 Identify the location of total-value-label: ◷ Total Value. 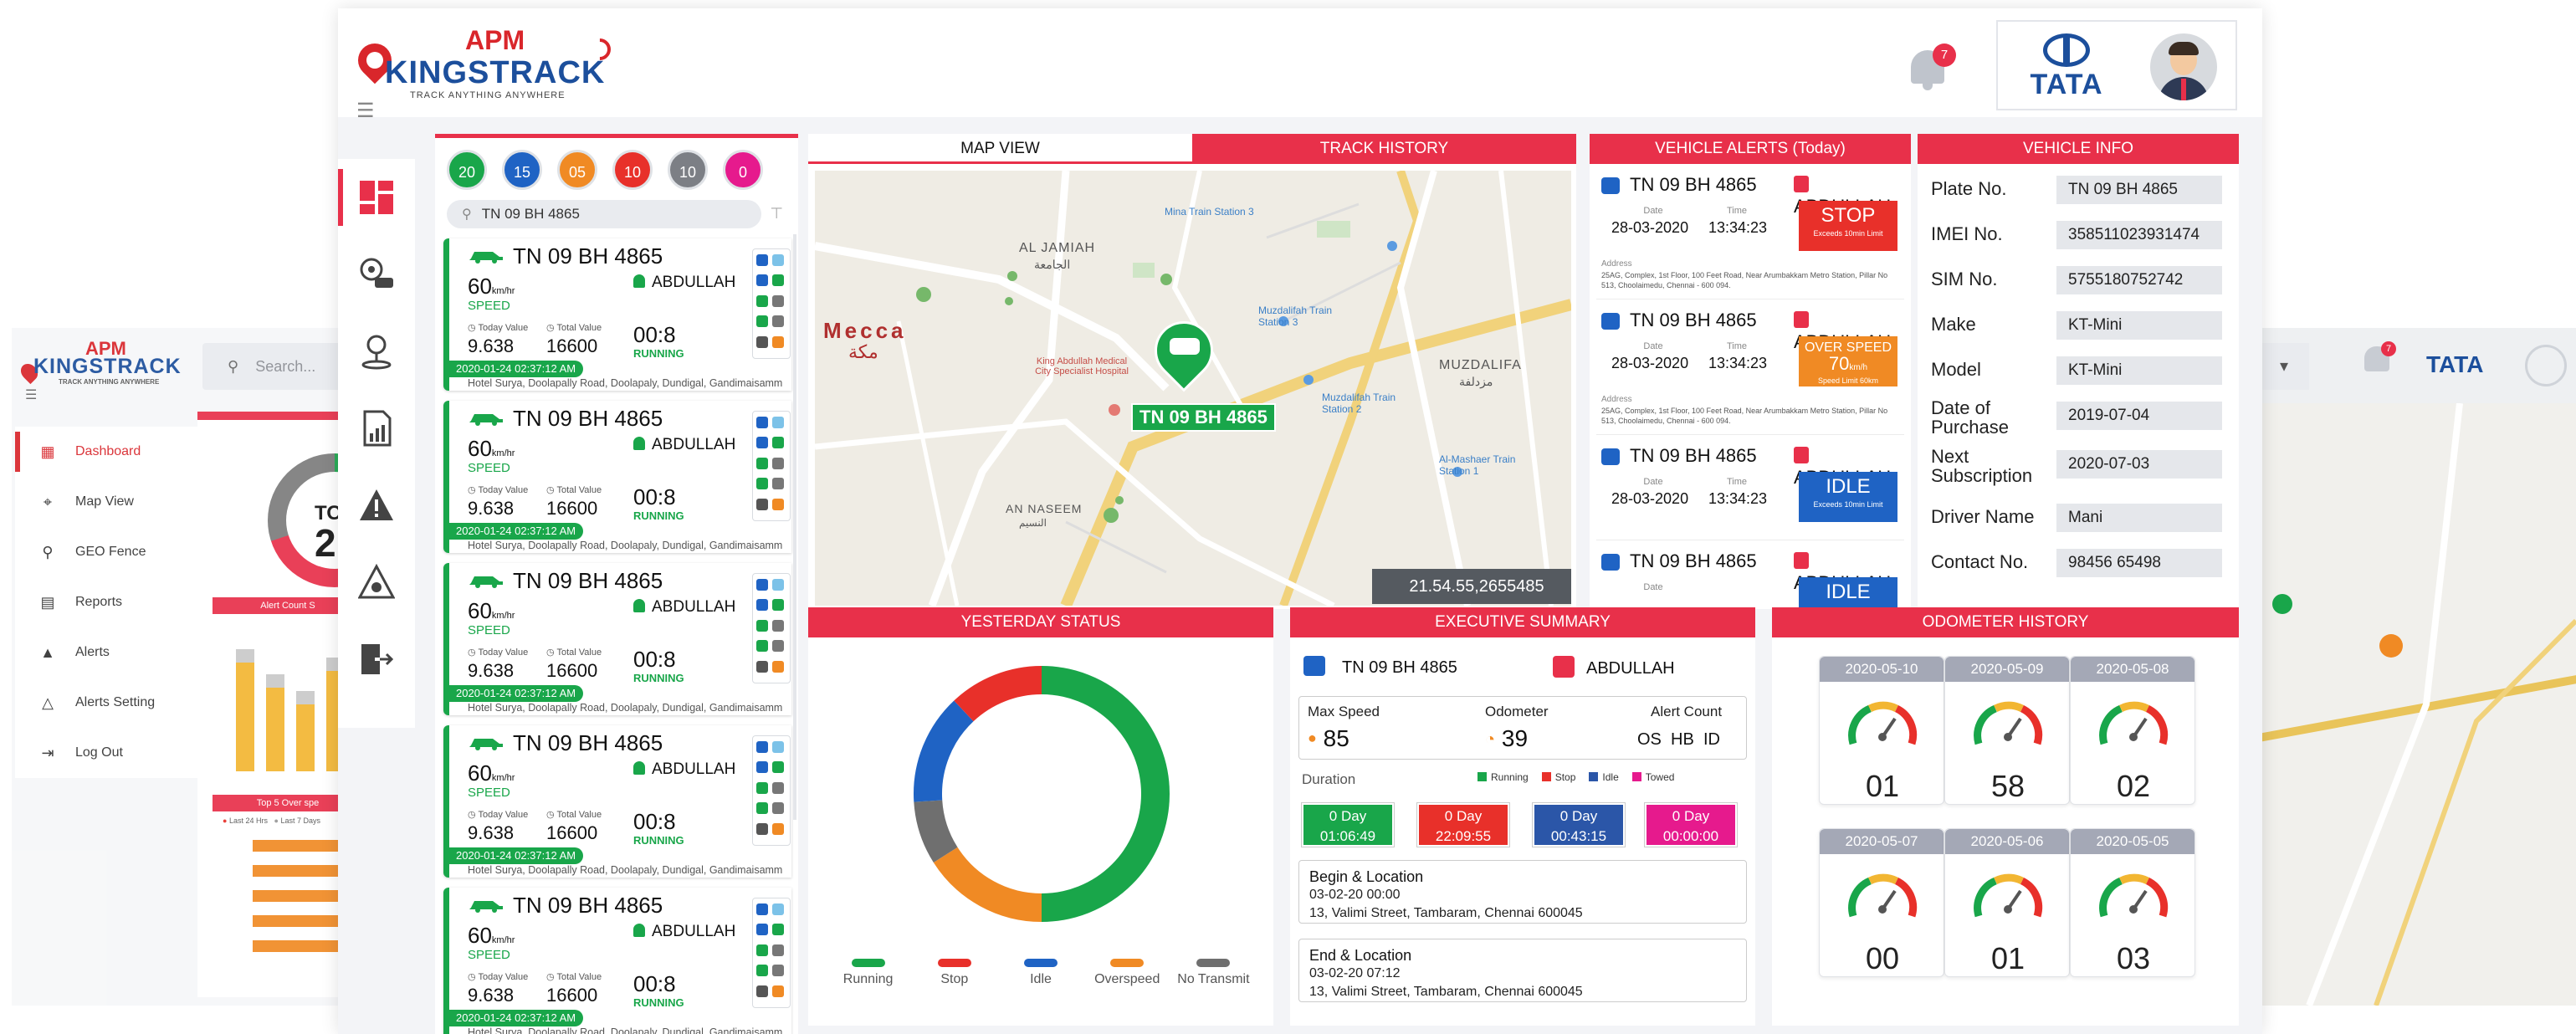
(574, 976).